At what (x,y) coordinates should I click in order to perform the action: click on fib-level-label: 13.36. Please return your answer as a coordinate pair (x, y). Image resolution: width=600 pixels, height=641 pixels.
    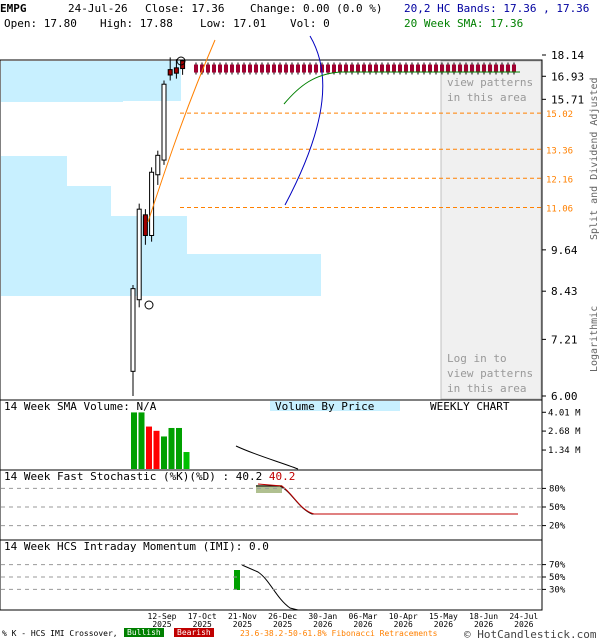
    Looking at the image, I should click on (559, 151).